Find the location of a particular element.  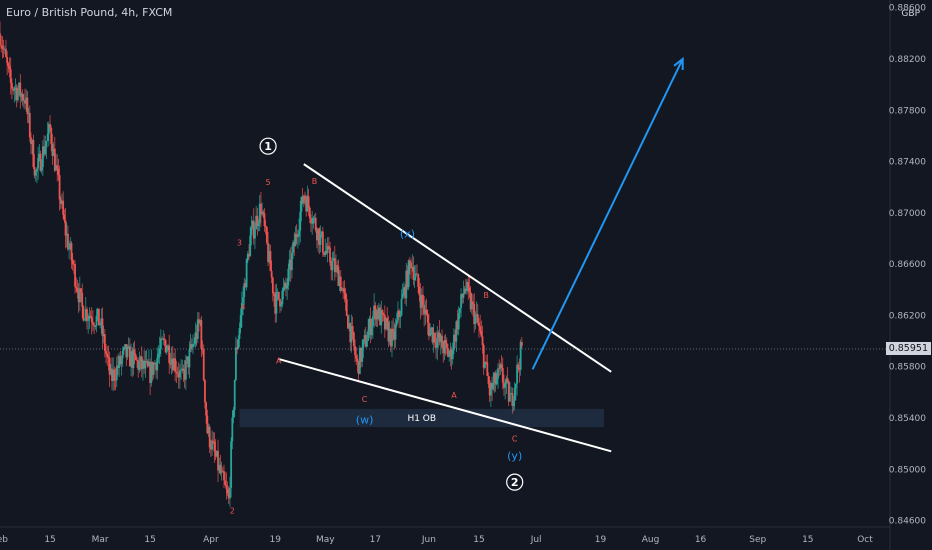

currency-label: GBP is located at coordinates (910, 14).